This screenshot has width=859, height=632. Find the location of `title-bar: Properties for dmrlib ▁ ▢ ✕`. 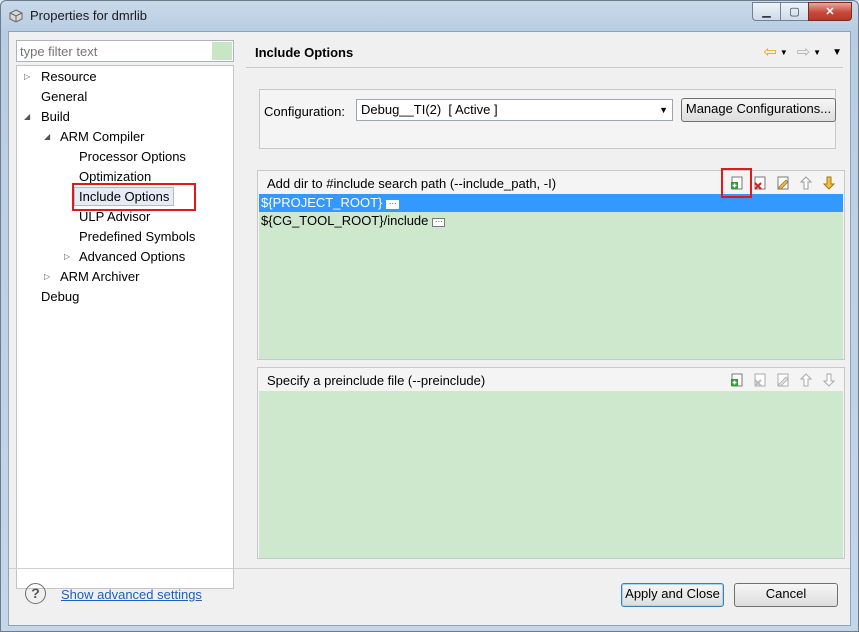

title-bar: Properties for dmrlib ▁ ▢ ✕ is located at coordinates (429, 16).